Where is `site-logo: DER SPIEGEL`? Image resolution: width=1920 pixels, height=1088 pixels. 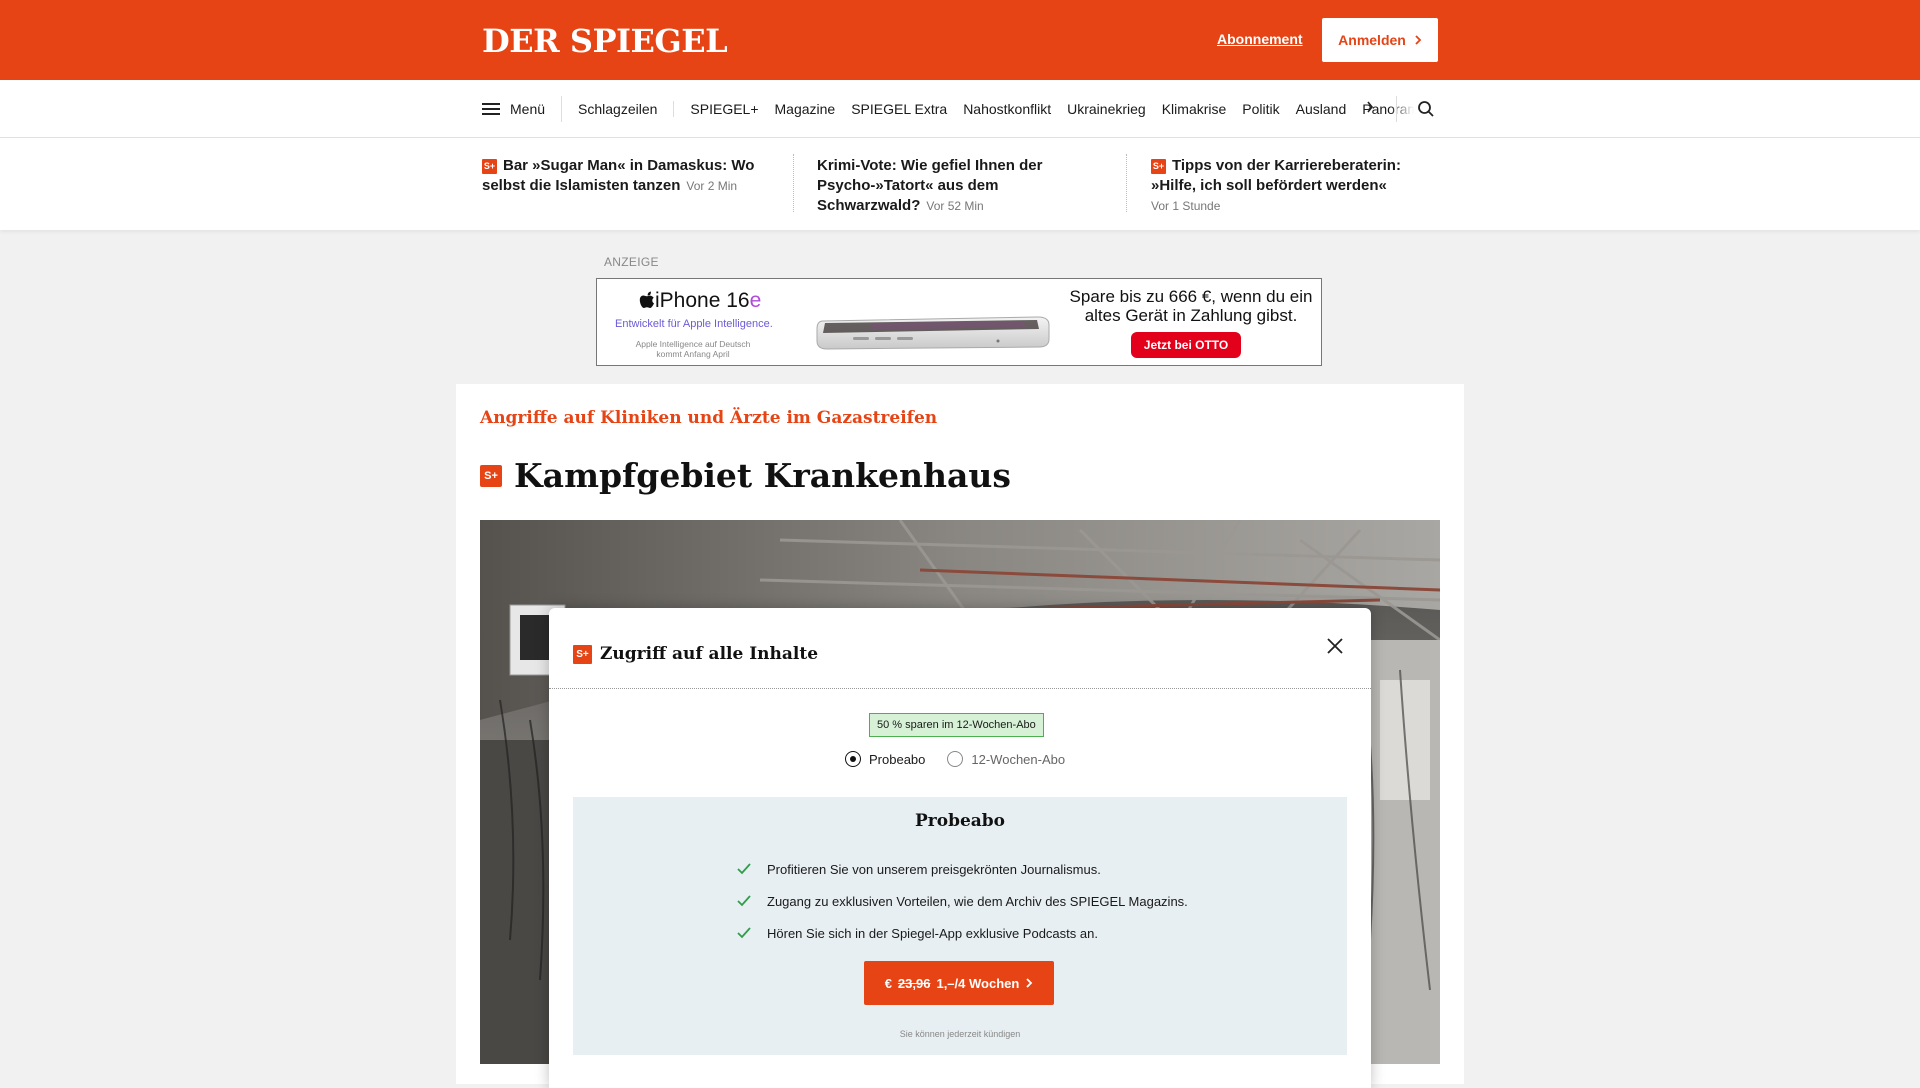
site-logo: DER SPIEGEL is located at coordinates (605, 41).